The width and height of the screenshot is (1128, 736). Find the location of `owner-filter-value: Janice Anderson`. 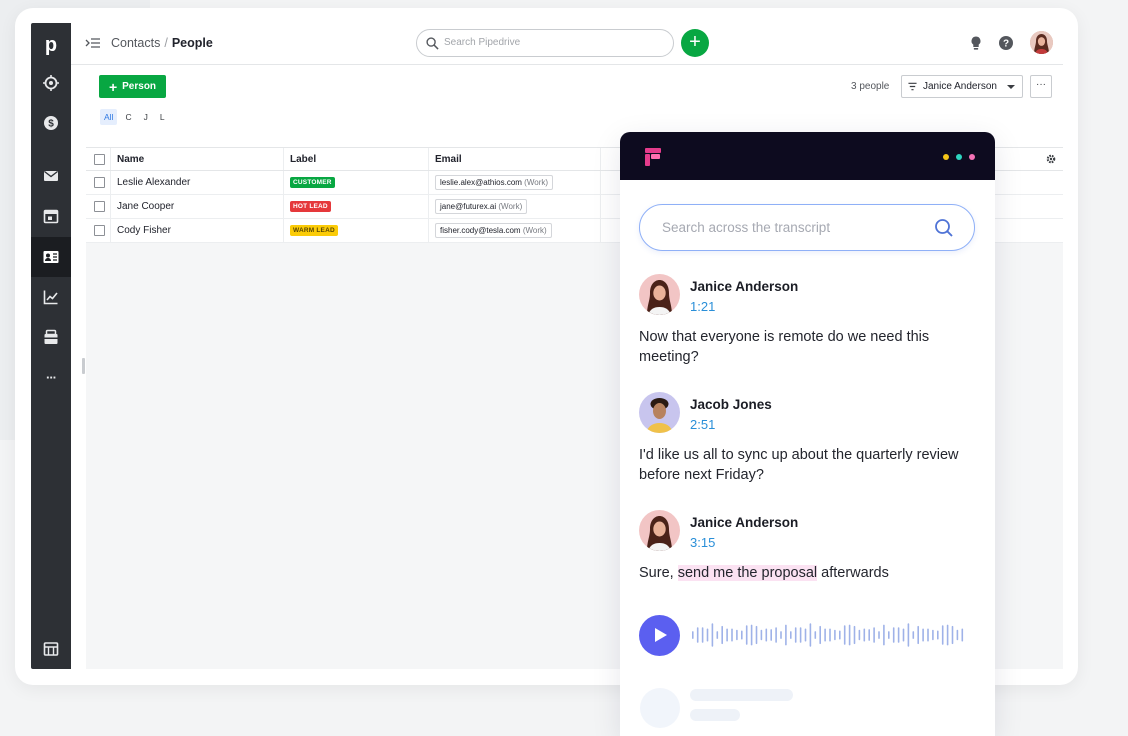

owner-filter-value: Janice Anderson is located at coordinates (960, 86).